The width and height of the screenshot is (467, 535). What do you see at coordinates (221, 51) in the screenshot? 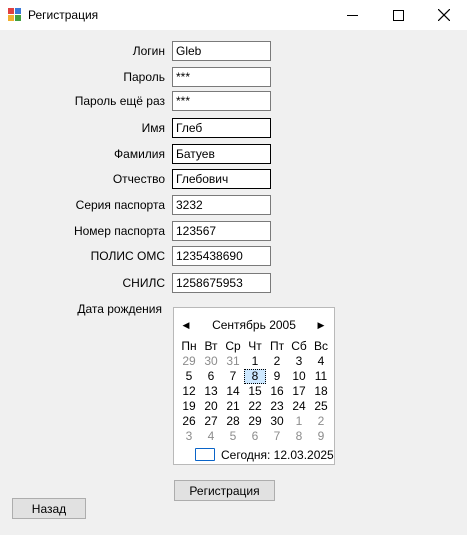
I see `login-input` at bounding box center [221, 51].